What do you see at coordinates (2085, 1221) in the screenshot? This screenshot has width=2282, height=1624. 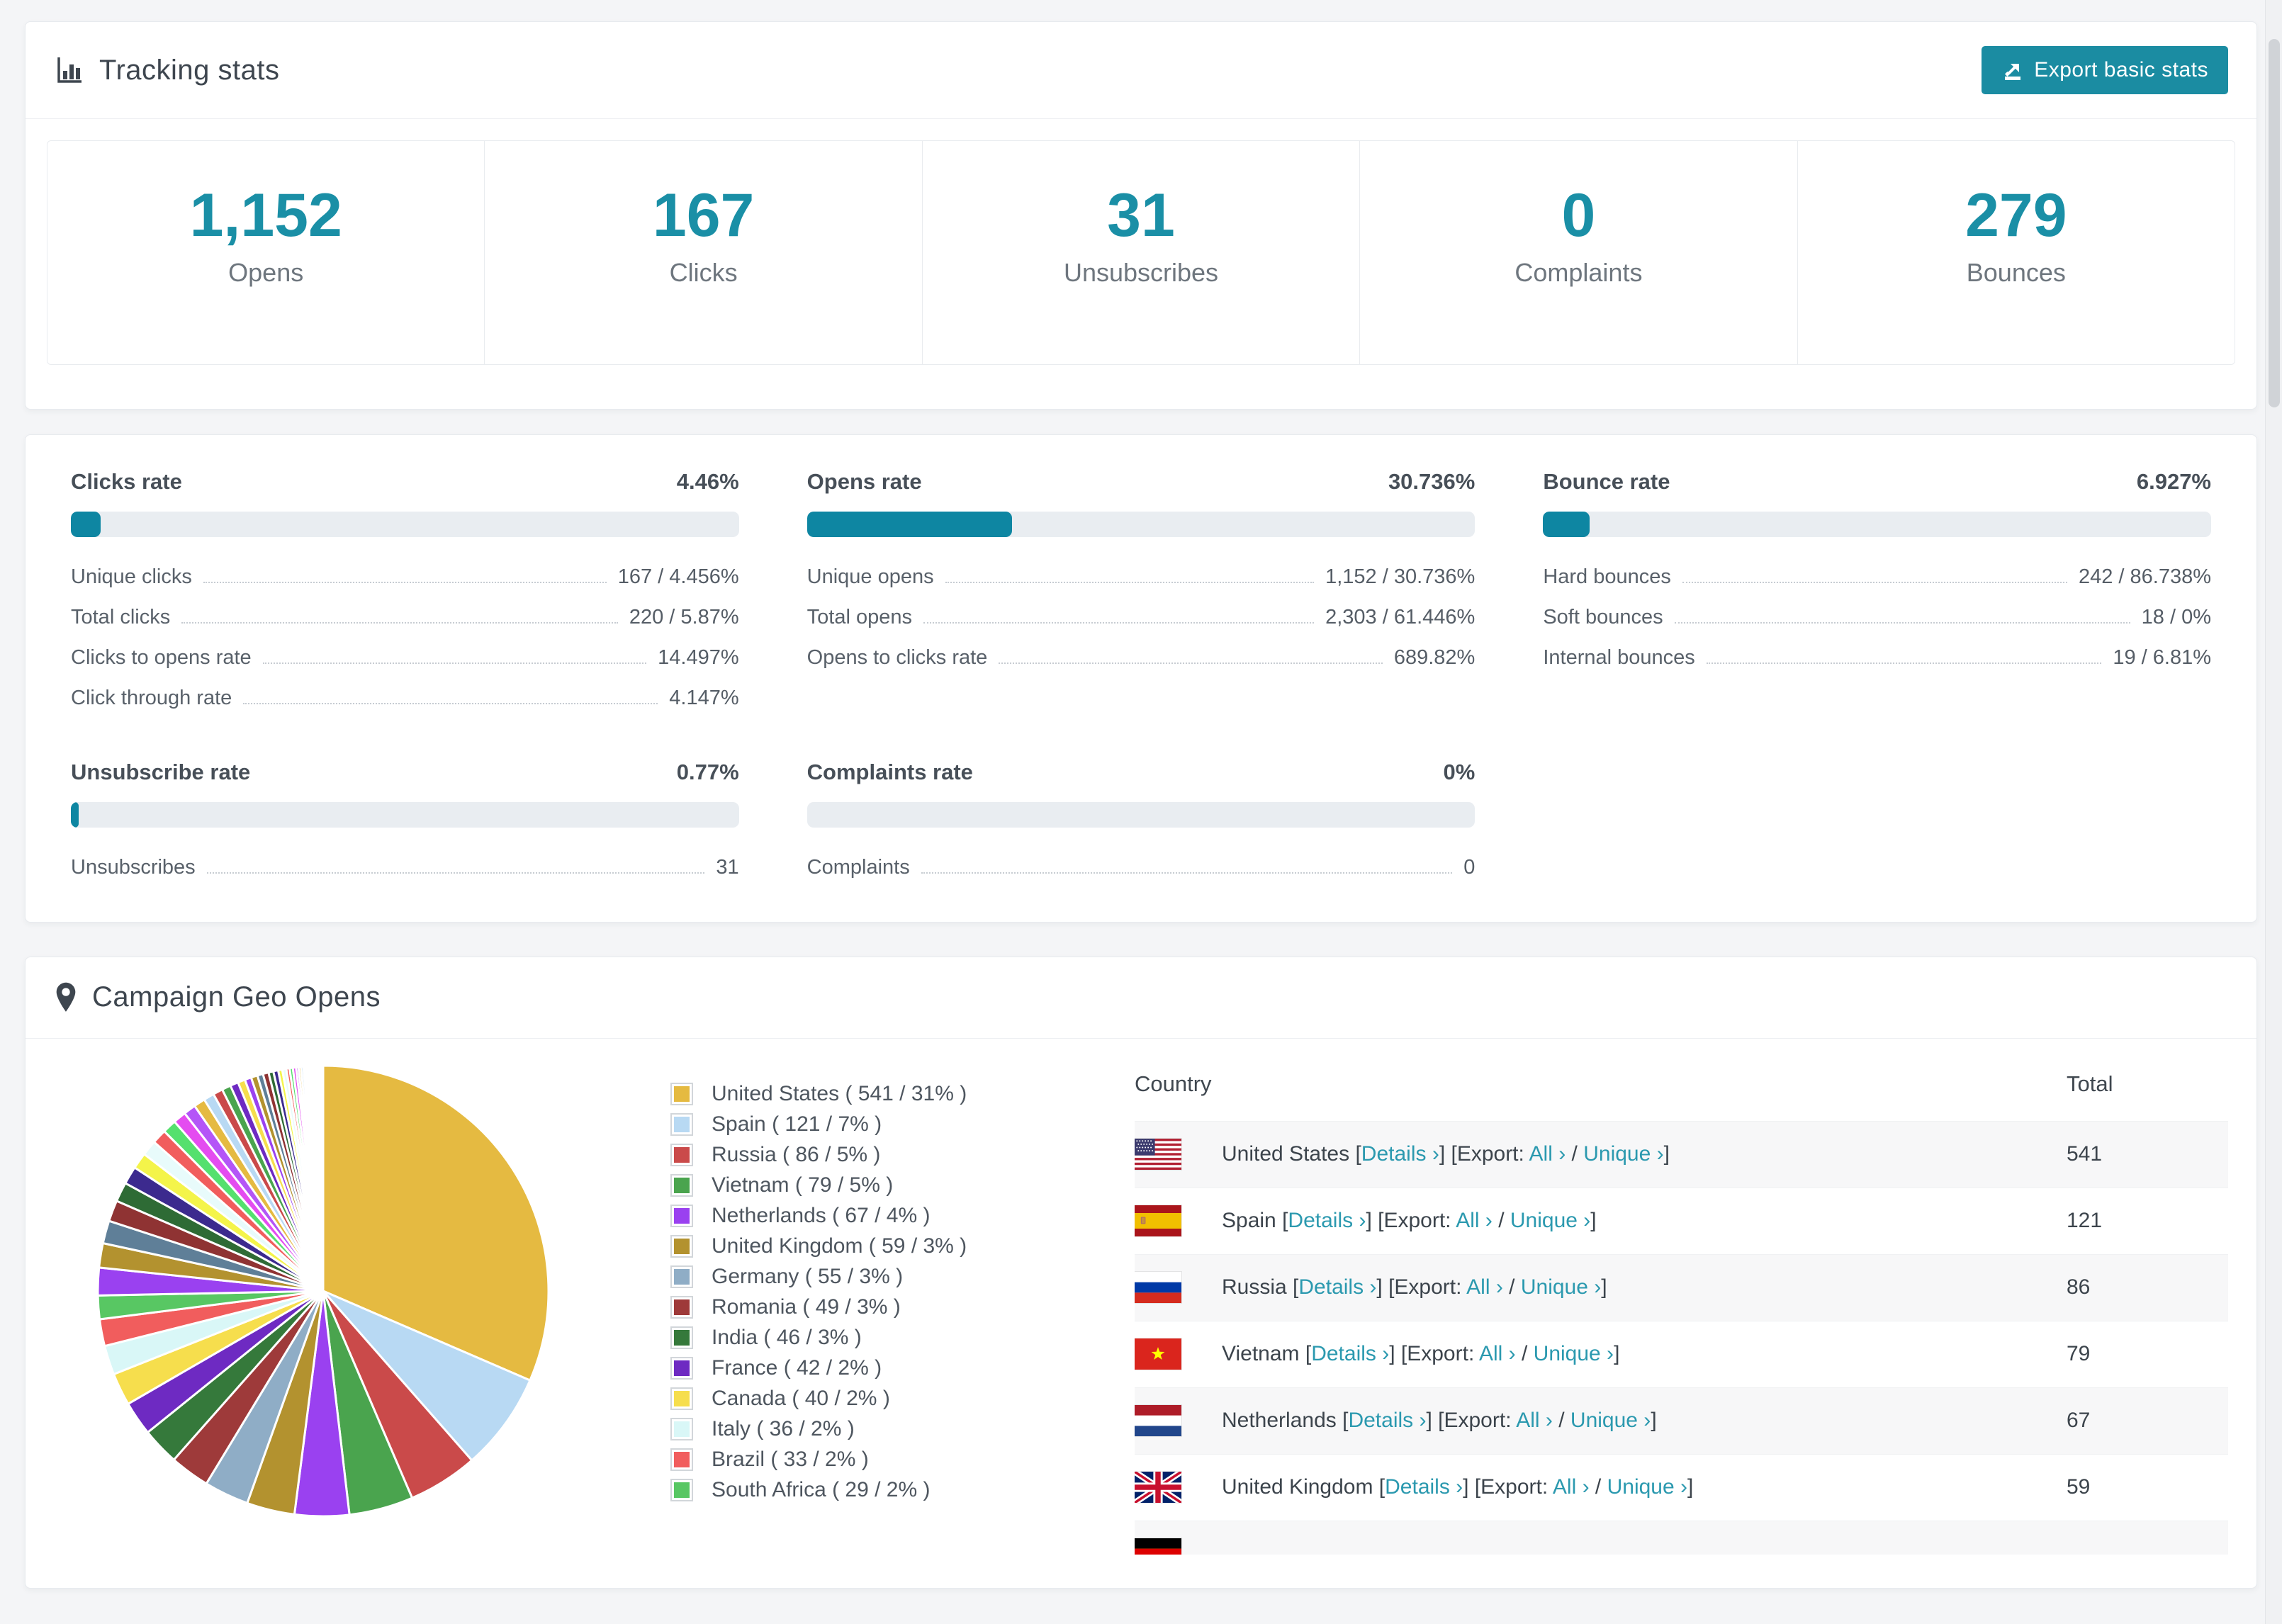 I see `country-total: 121` at bounding box center [2085, 1221].